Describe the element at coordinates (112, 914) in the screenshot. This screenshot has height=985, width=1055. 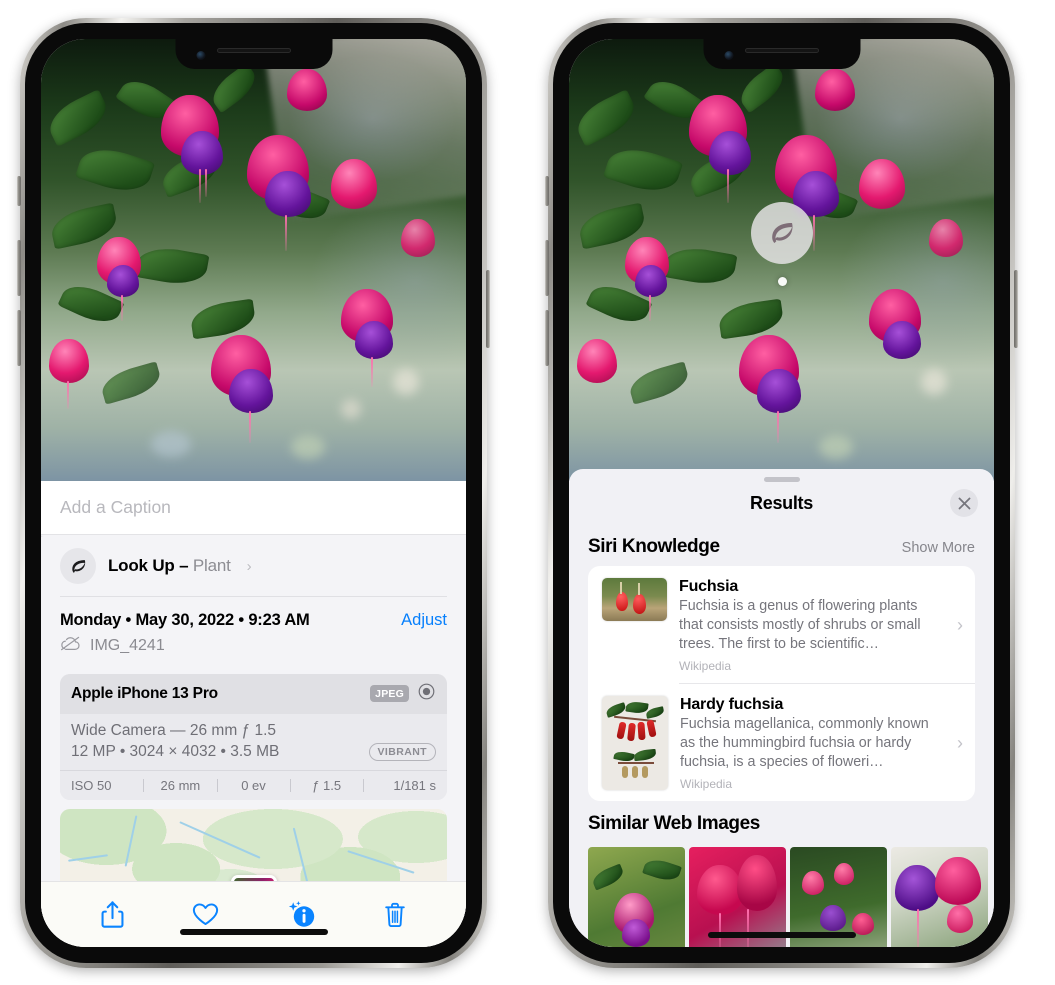
I see `share-icon` at that location.